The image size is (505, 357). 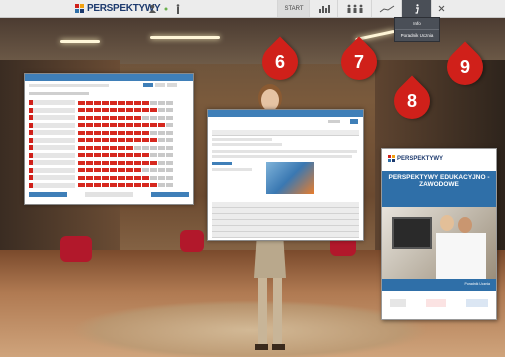 I want to click on section-label, so click(x=59, y=93).